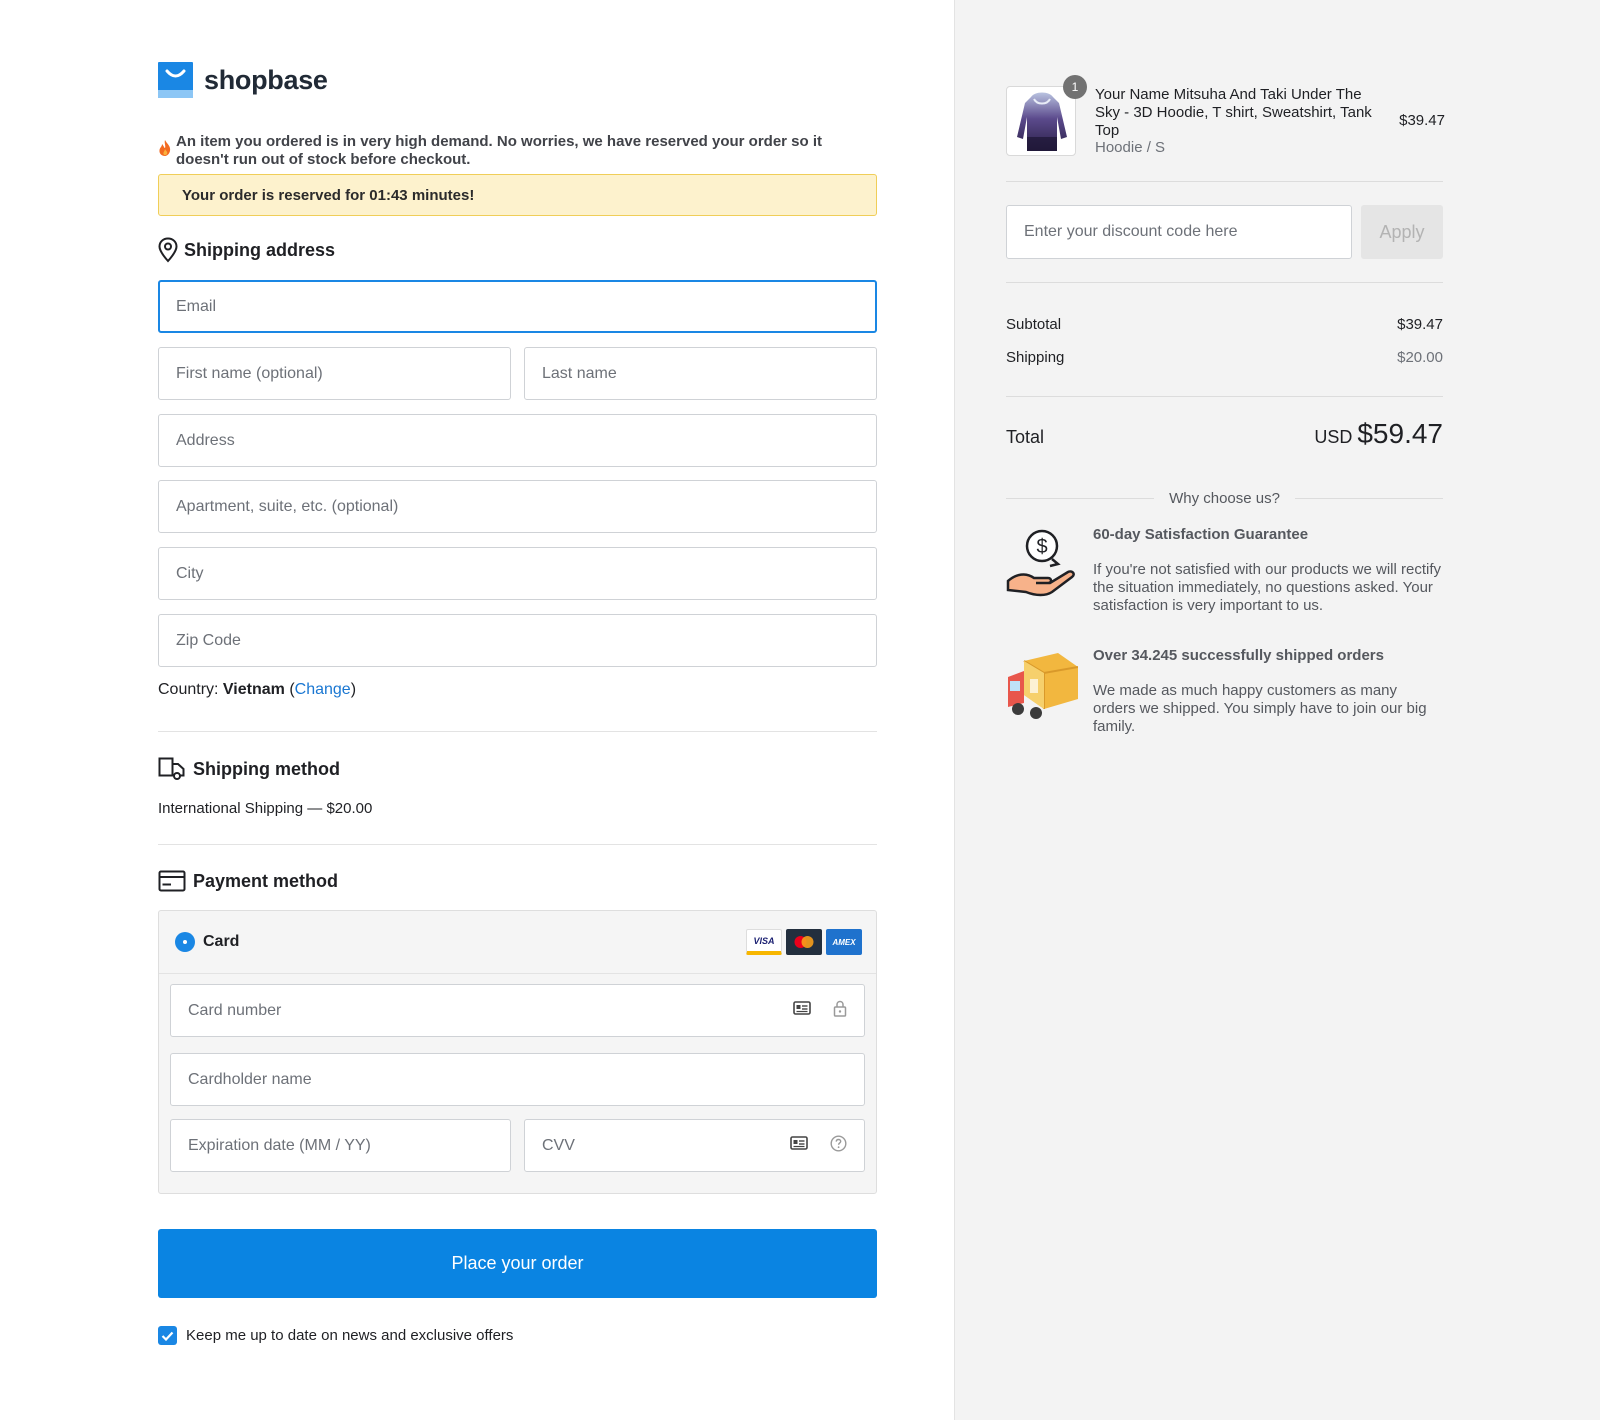  Describe the element at coordinates (1400, 433) in the screenshot. I see `total-value: $59.47` at that location.